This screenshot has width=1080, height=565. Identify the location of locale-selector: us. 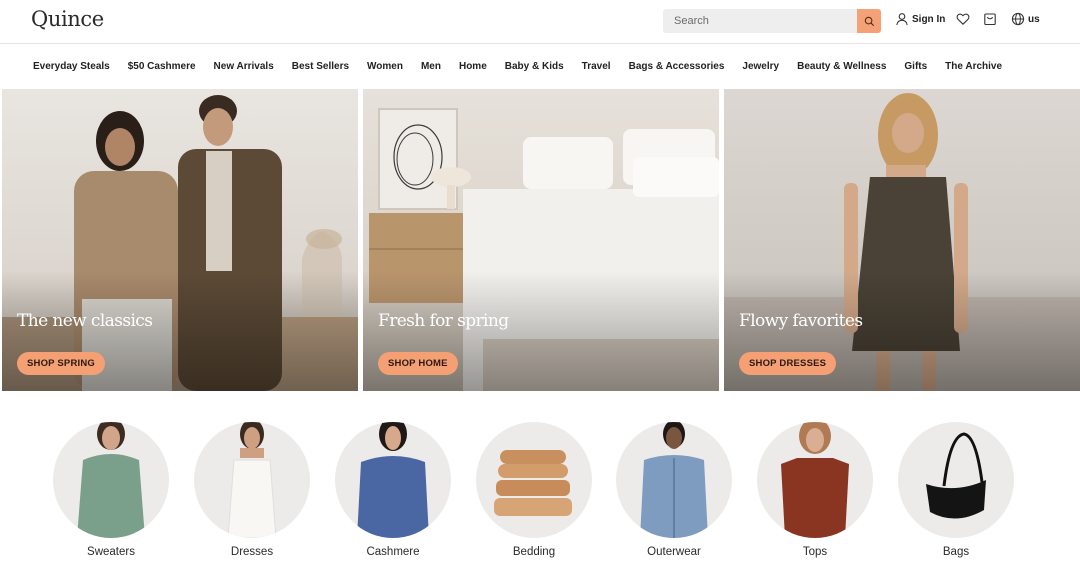
(1025, 19).